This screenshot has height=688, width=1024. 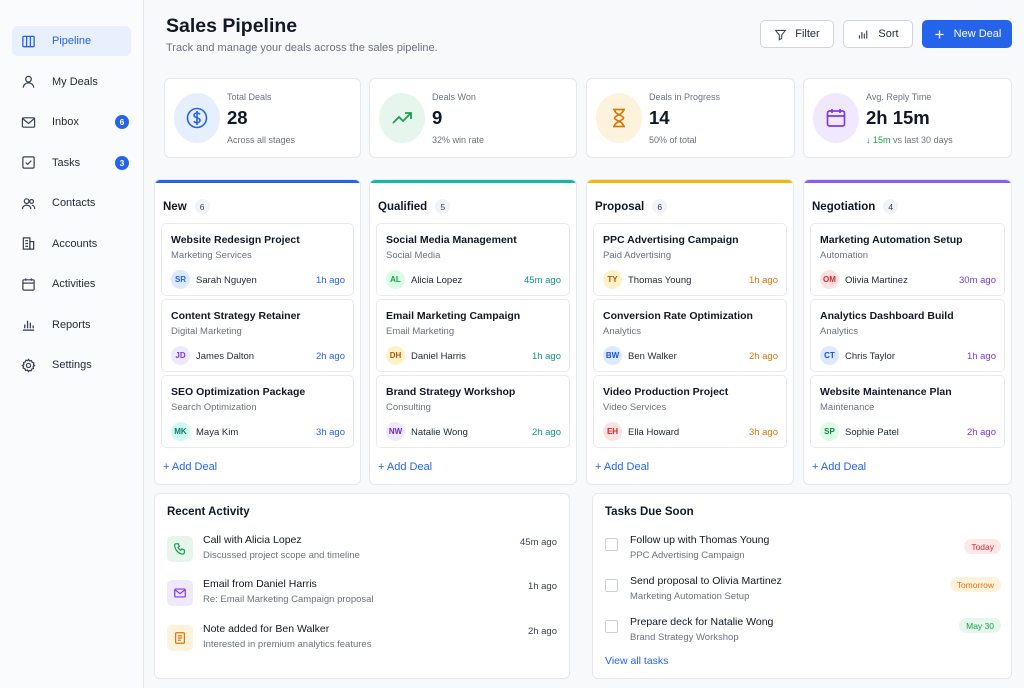 What do you see at coordinates (28, 203) in the screenshot?
I see `users-icon` at bounding box center [28, 203].